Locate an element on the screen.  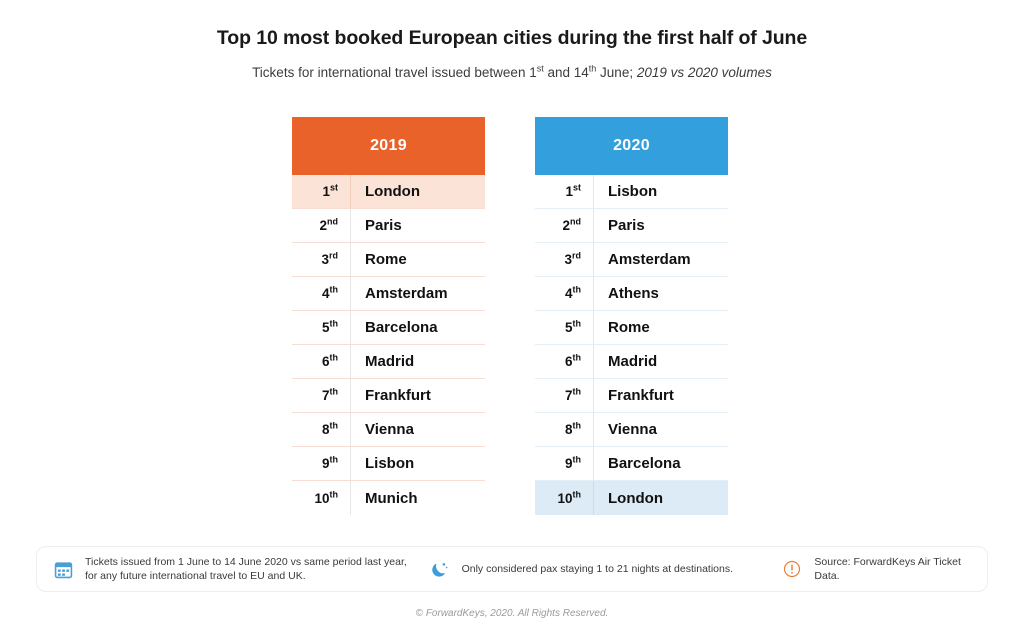
table-row: 4th Athens is located at coordinates (631, 294).